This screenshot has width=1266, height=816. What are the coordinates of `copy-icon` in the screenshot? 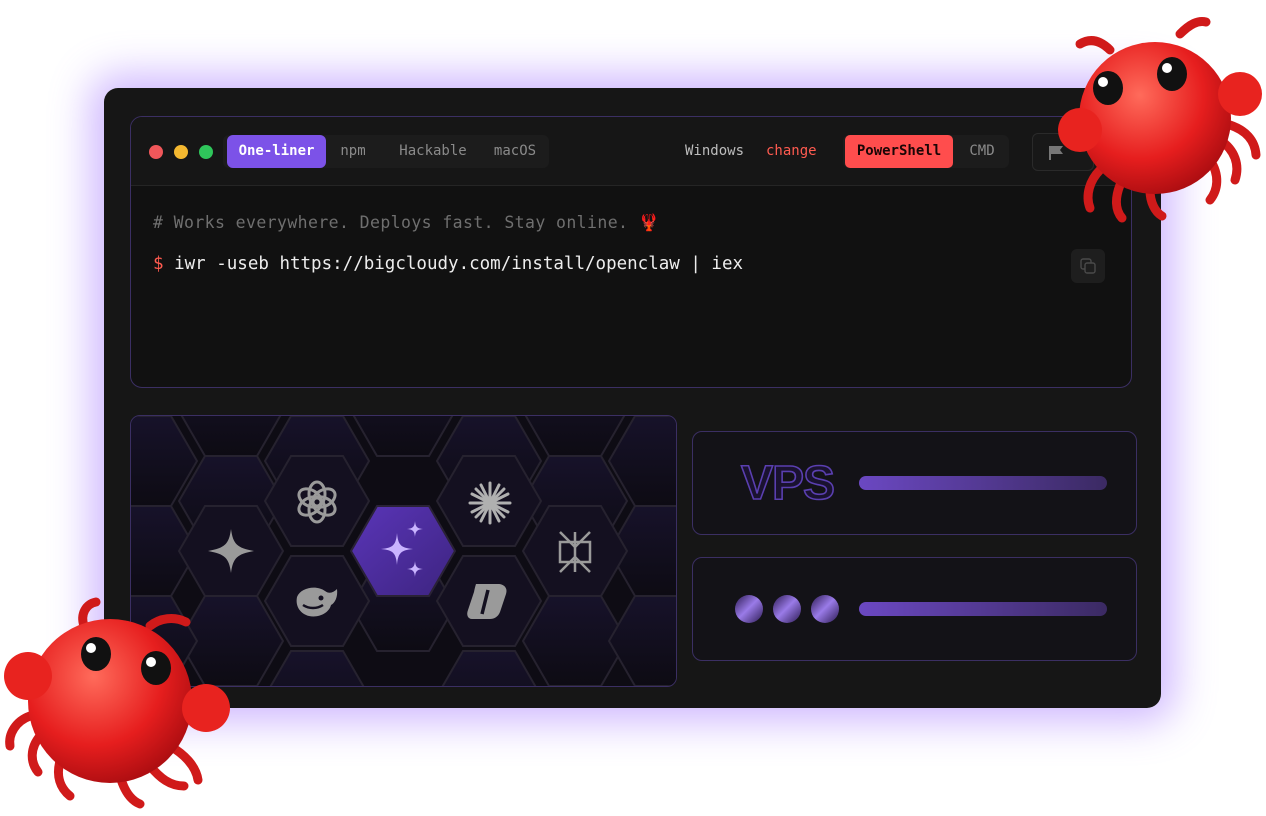 It's located at (1088, 266).